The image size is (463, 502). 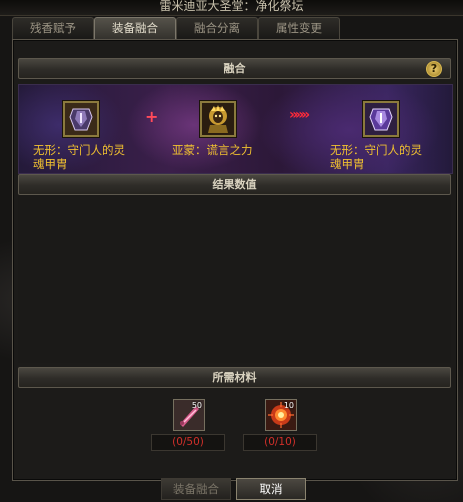 I want to click on material-count-orb: (0/10), so click(x=280, y=442).